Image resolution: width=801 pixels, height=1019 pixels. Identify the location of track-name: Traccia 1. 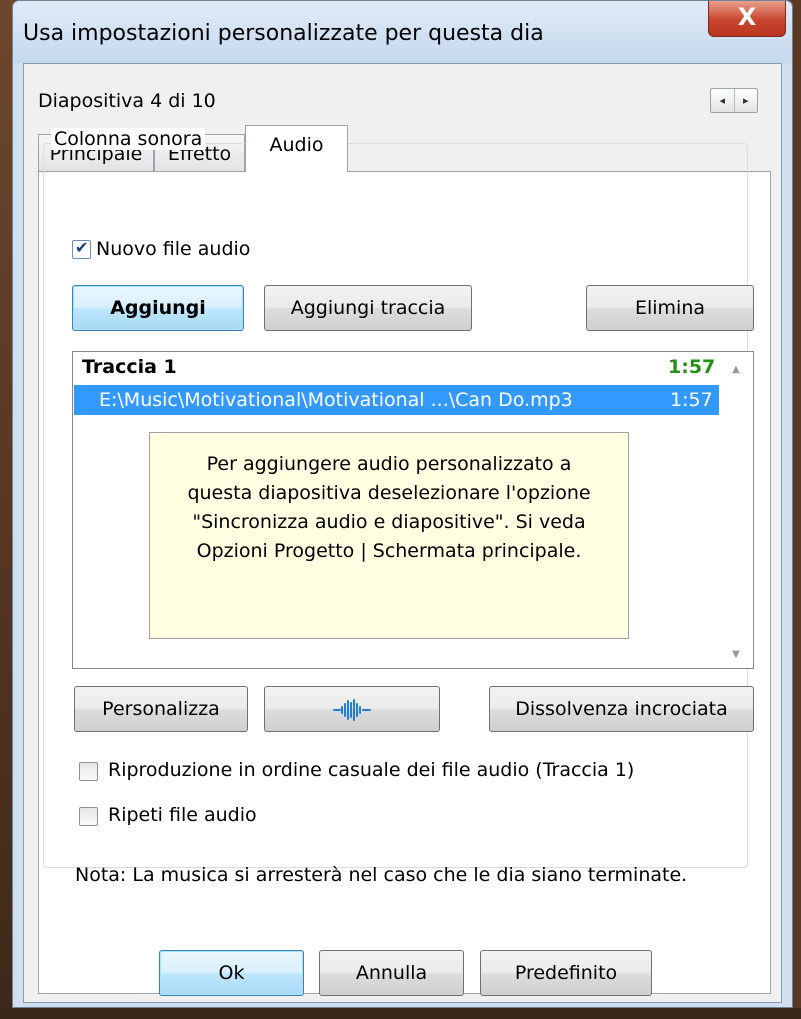
(129, 367).